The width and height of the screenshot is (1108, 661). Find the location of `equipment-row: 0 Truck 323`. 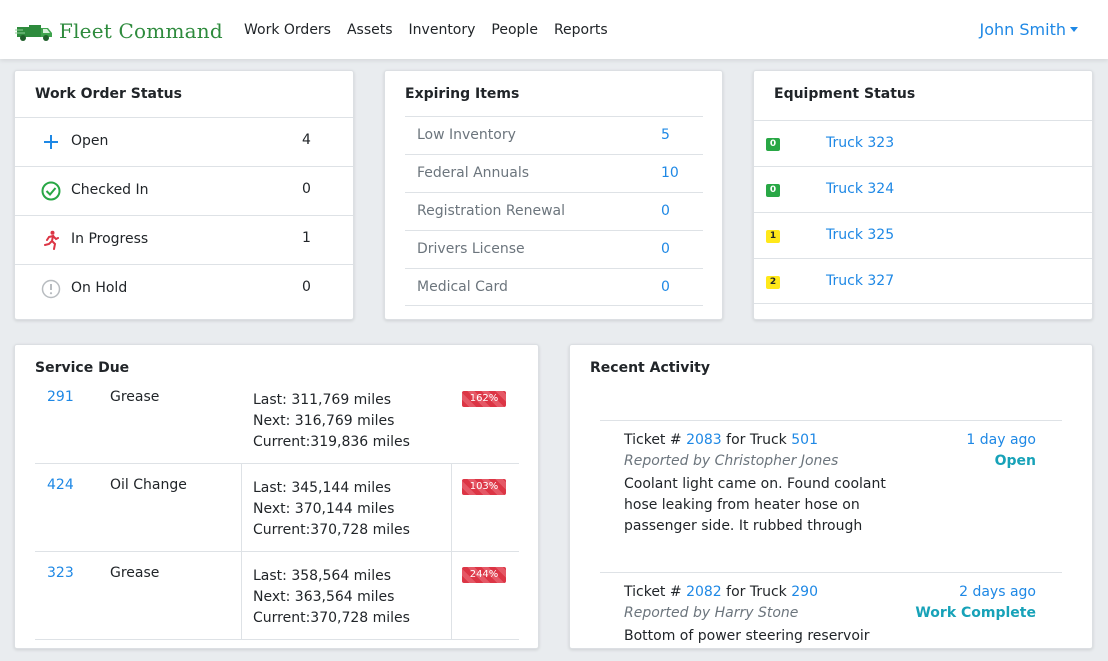

equipment-row: 0 Truck 323 is located at coordinates (923, 143).